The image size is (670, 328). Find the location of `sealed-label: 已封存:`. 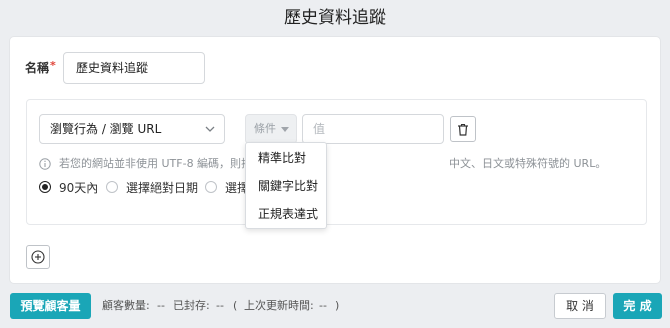

sealed-label: 已封存: is located at coordinates (191, 305).